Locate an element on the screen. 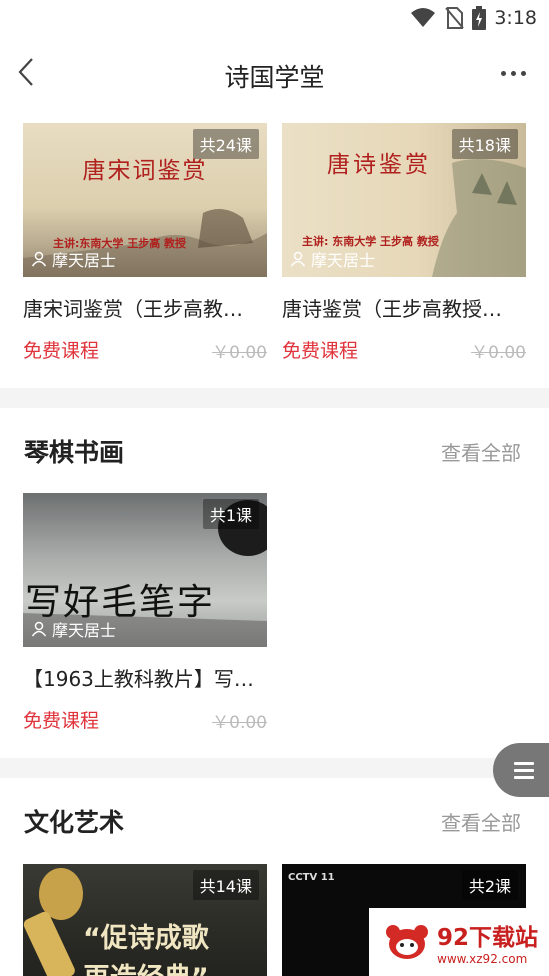 This screenshot has width=549, height=976. watermark-logo-icon is located at coordinates (407, 942).